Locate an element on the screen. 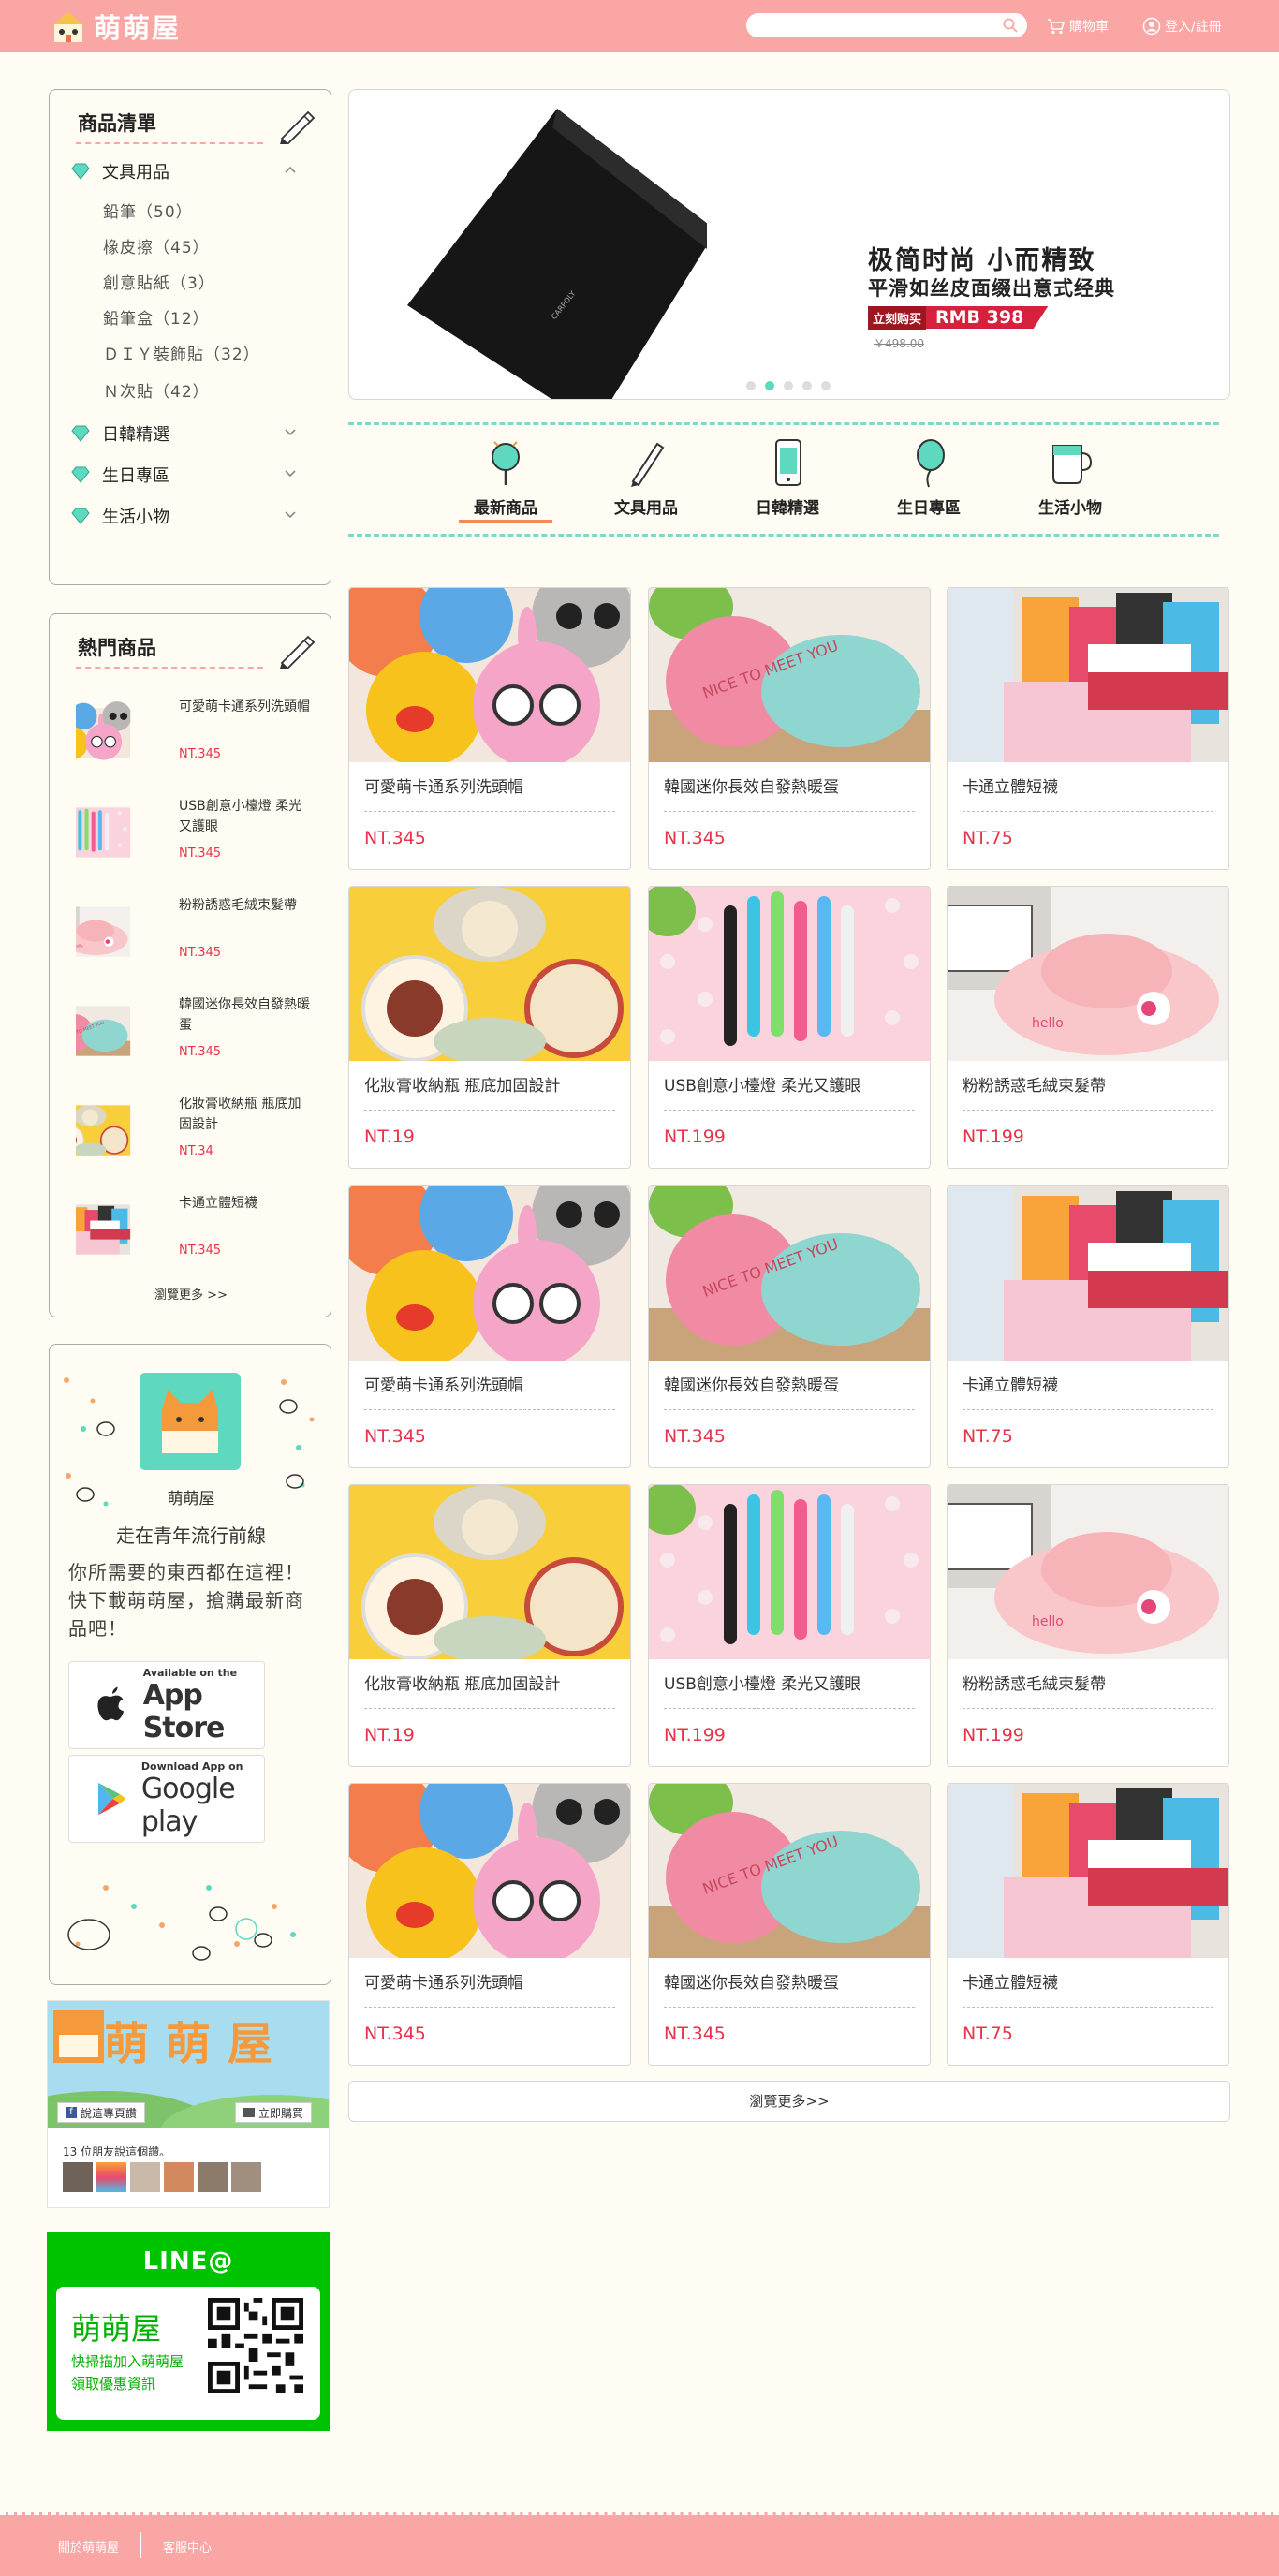 This screenshot has height=2576, width=1279. login-link: 登入/註冊 is located at coordinates (1182, 26).